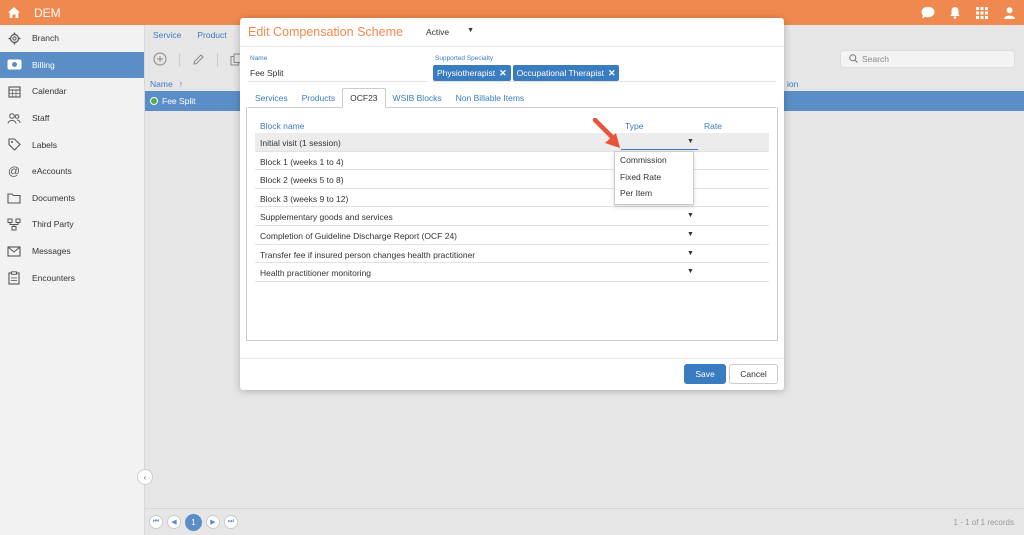 This screenshot has width=1024, height=535. What do you see at coordinates (211, 35) in the screenshot?
I see `tab-product: Product` at bounding box center [211, 35].